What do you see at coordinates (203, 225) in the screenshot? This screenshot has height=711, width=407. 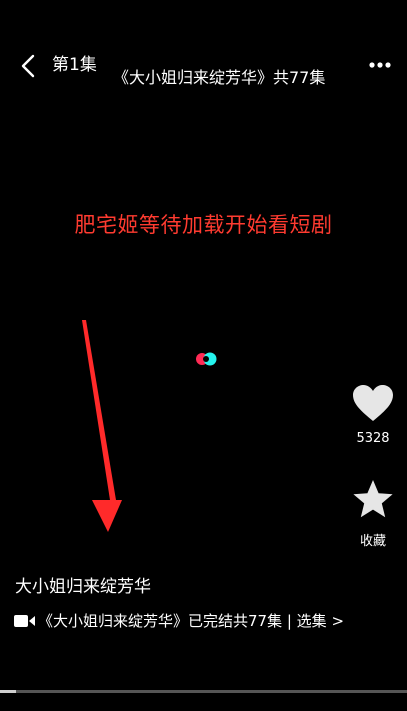 I see `loading-annotation-text: 肥宅姬等待加载开始看短剧` at bounding box center [203, 225].